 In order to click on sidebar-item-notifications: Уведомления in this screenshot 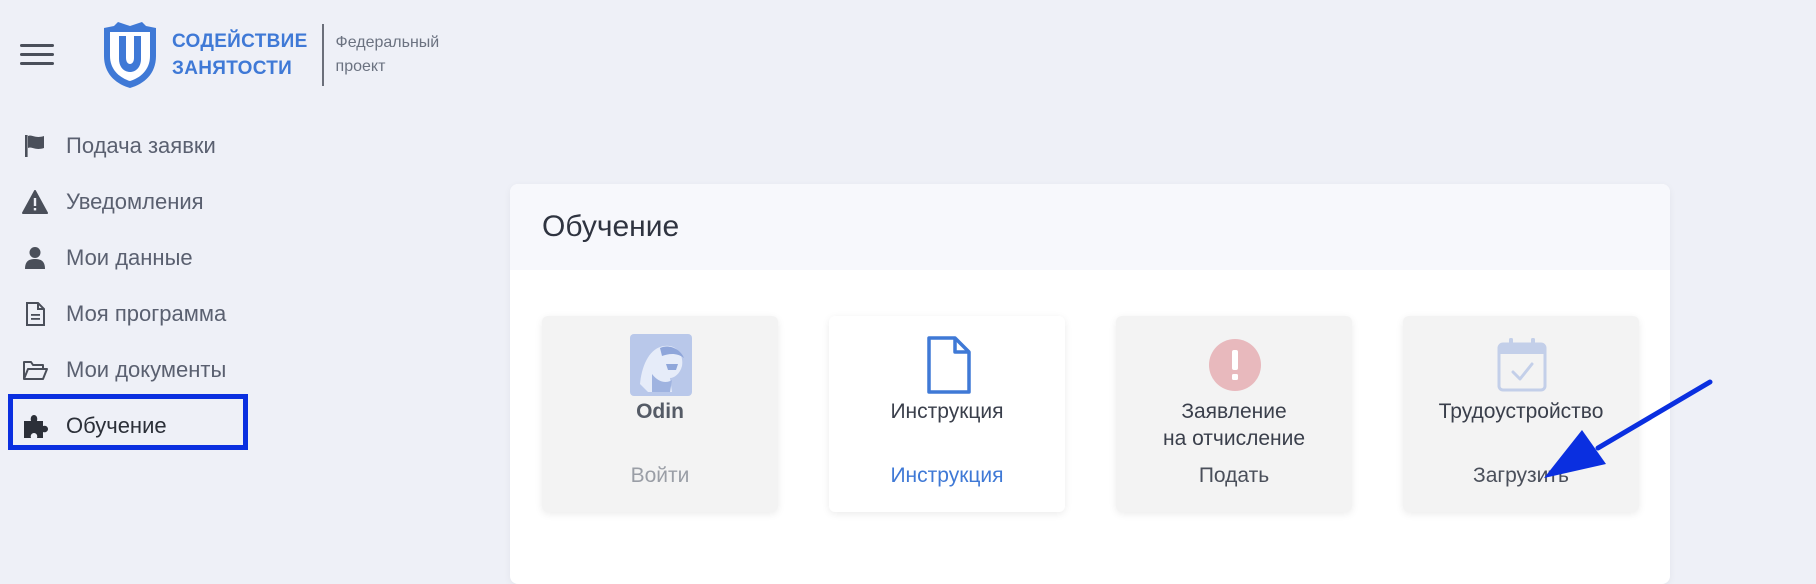, I will do `click(130, 202)`.